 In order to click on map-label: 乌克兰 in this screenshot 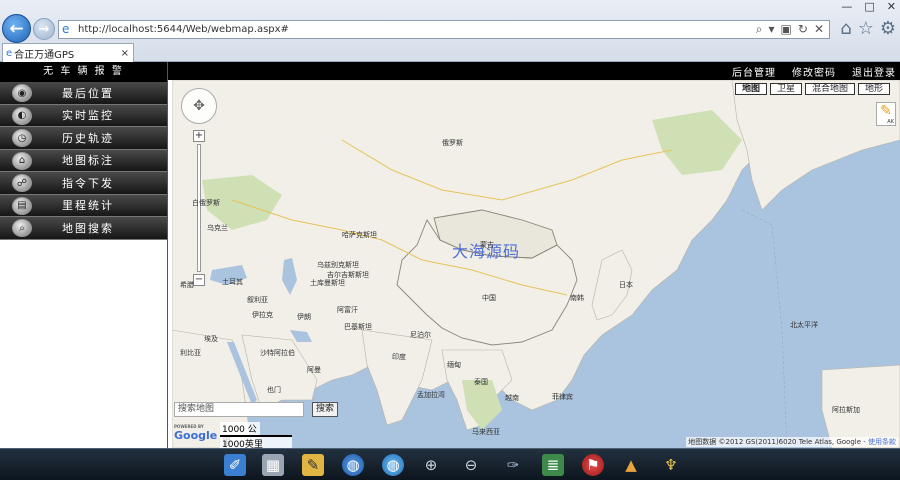, I will do `click(217, 228)`.